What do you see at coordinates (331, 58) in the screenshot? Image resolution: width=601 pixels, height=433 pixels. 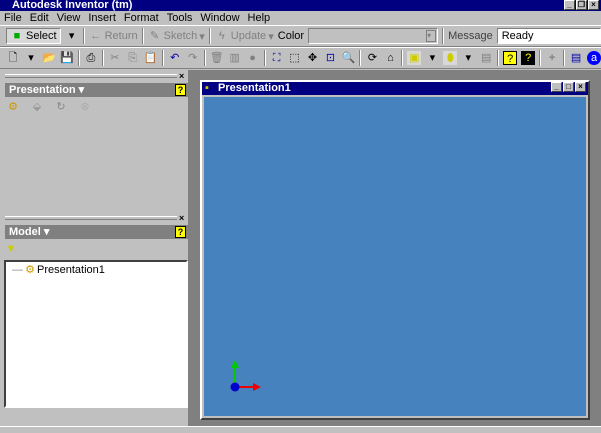 I see `zoom-select-icon: ⊡` at bounding box center [331, 58].